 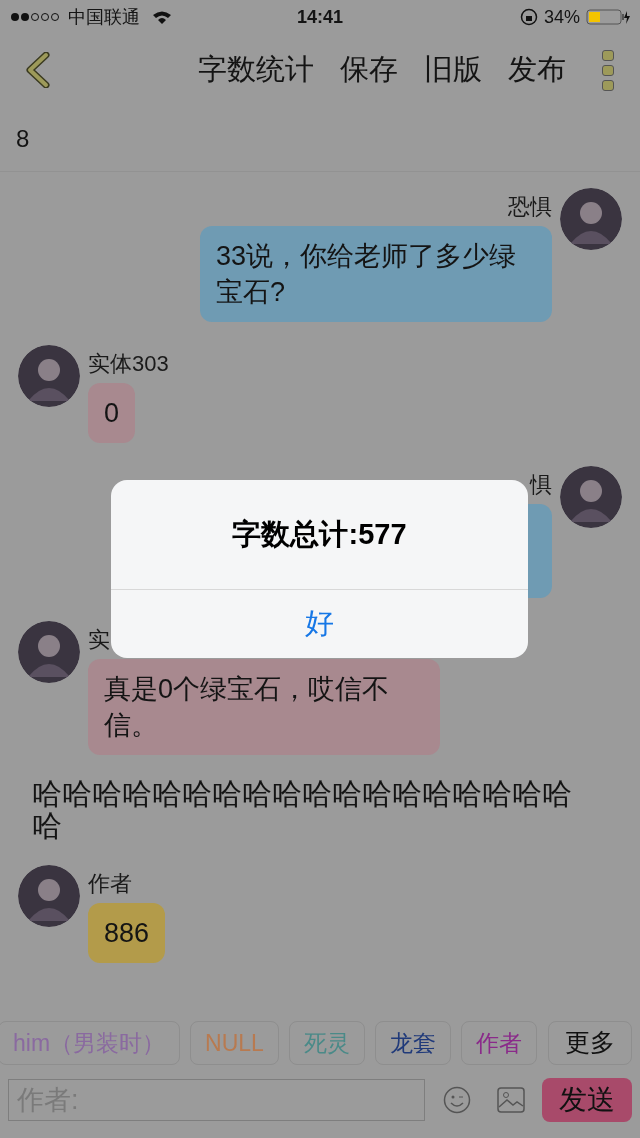 I want to click on nav-action: 字数统计, so click(x=256, y=70).